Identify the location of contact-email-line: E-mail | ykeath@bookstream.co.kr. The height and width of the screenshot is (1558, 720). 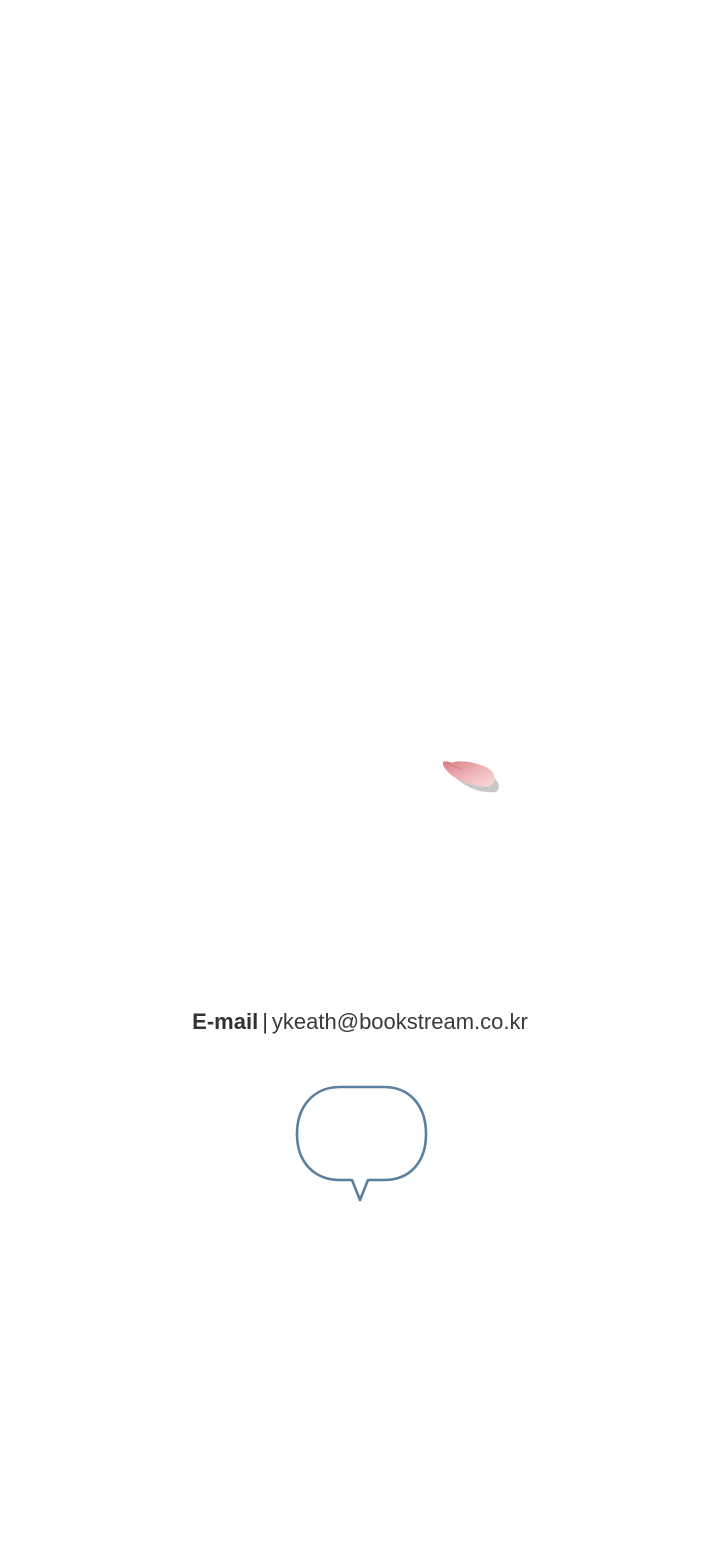
(360, 1022).